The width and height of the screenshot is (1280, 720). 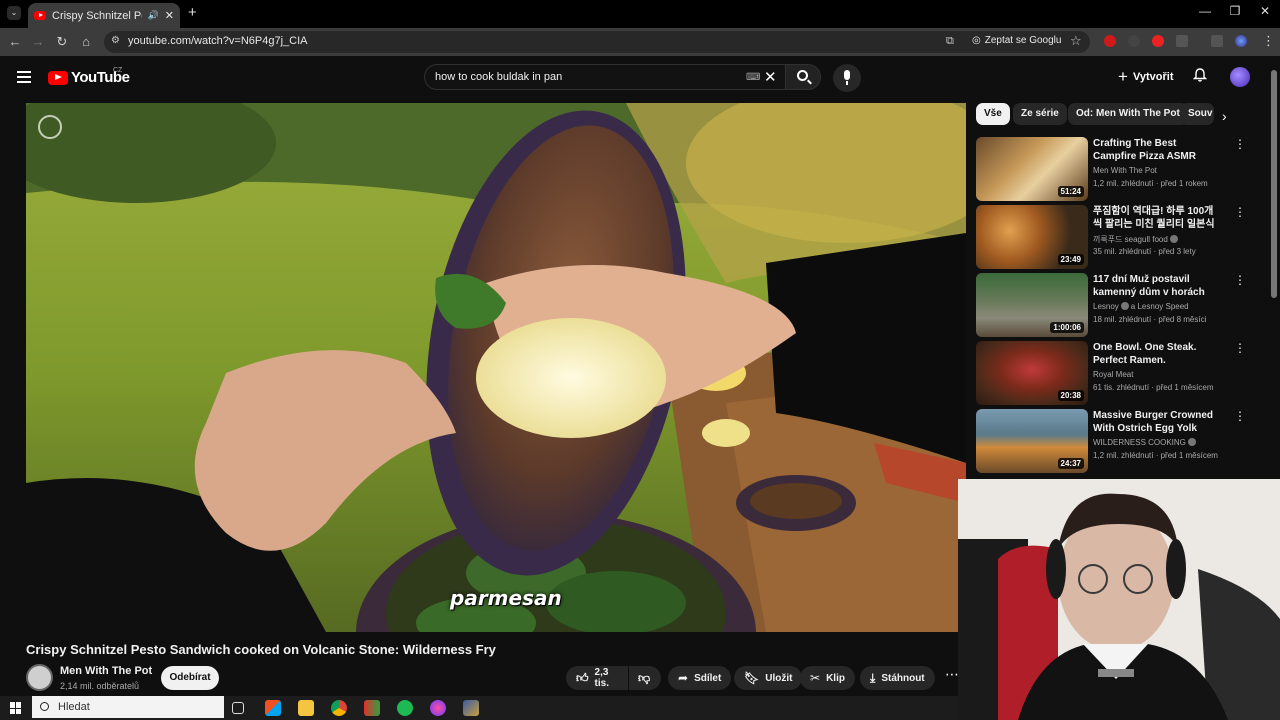 What do you see at coordinates (74, 707) in the screenshot?
I see `taskbar-search-placeholder: Hledat` at bounding box center [74, 707].